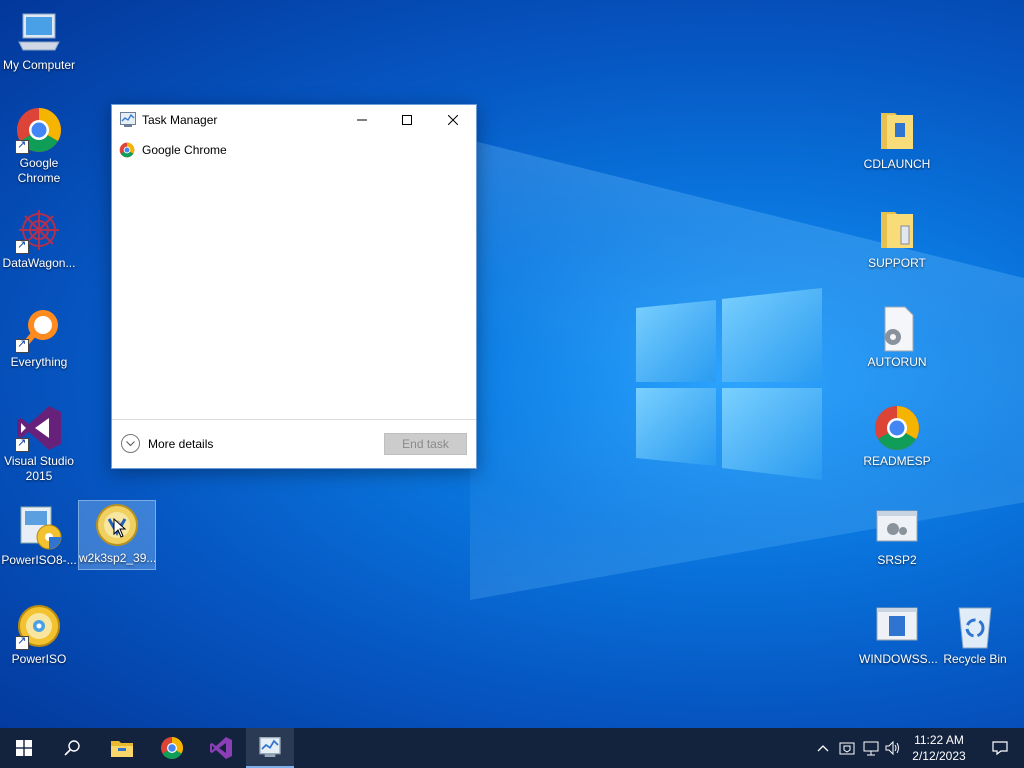  What do you see at coordinates (39, 527) in the screenshot?
I see `poweriso-installer-icon` at bounding box center [39, 527].